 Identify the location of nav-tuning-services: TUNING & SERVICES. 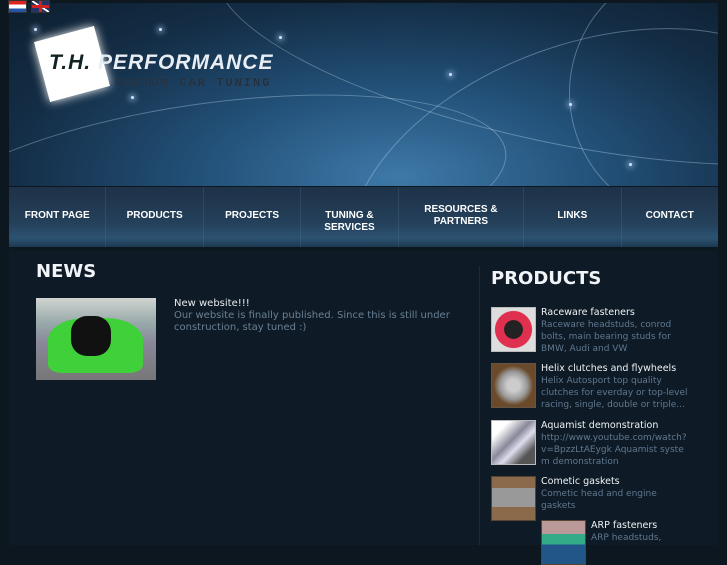
(350, 217).